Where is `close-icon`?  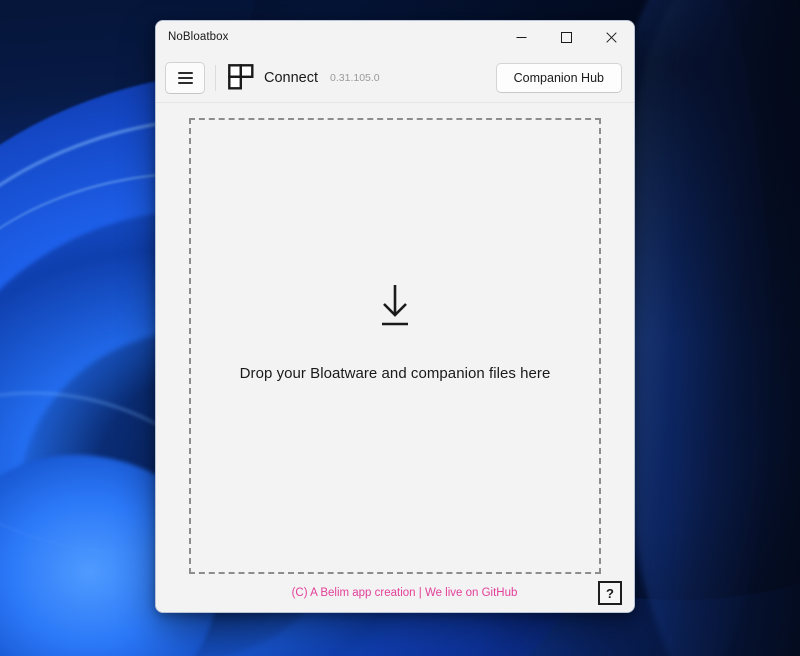 close-icon is located at coordinates (611, 37).